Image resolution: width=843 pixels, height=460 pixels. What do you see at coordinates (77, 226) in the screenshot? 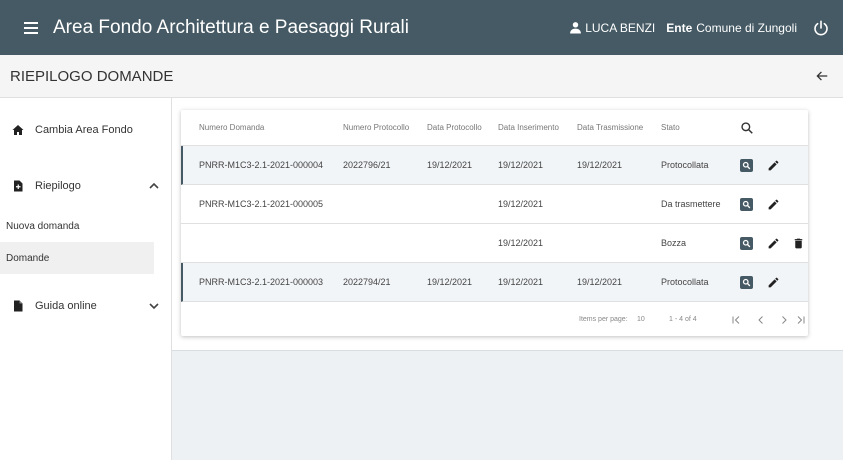
I see `sidebar-item-nuova-domanda: Nuova domanda` at bounding box center [77, 226].